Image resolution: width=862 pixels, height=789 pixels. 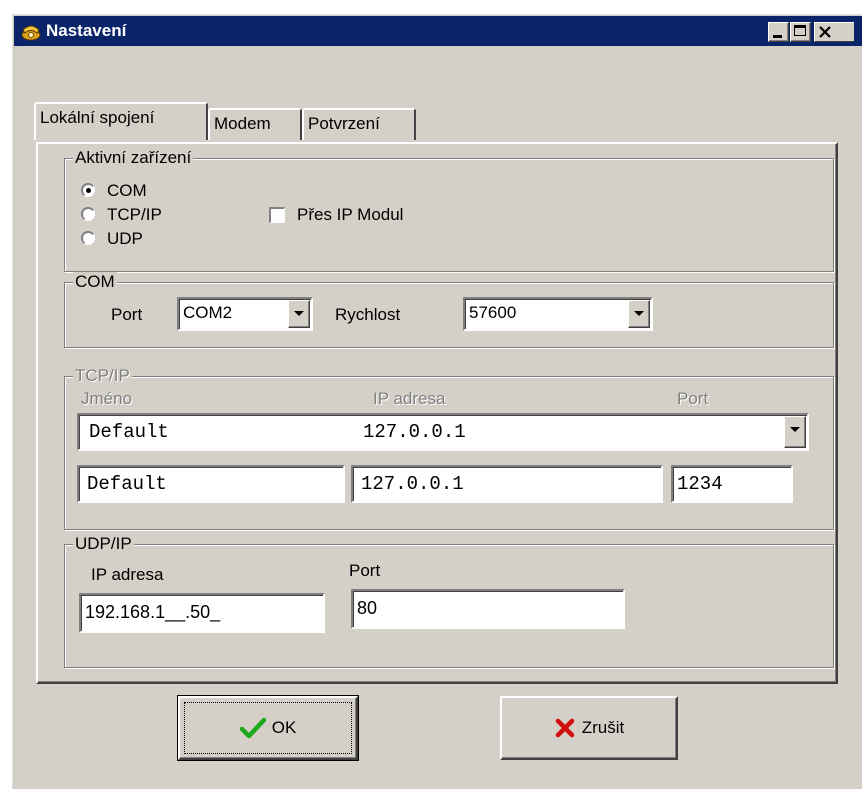 What do you see at coordinates (252, 728) in the screenshot?
I see `checkmark-icon` at bounding box center [252, 728].